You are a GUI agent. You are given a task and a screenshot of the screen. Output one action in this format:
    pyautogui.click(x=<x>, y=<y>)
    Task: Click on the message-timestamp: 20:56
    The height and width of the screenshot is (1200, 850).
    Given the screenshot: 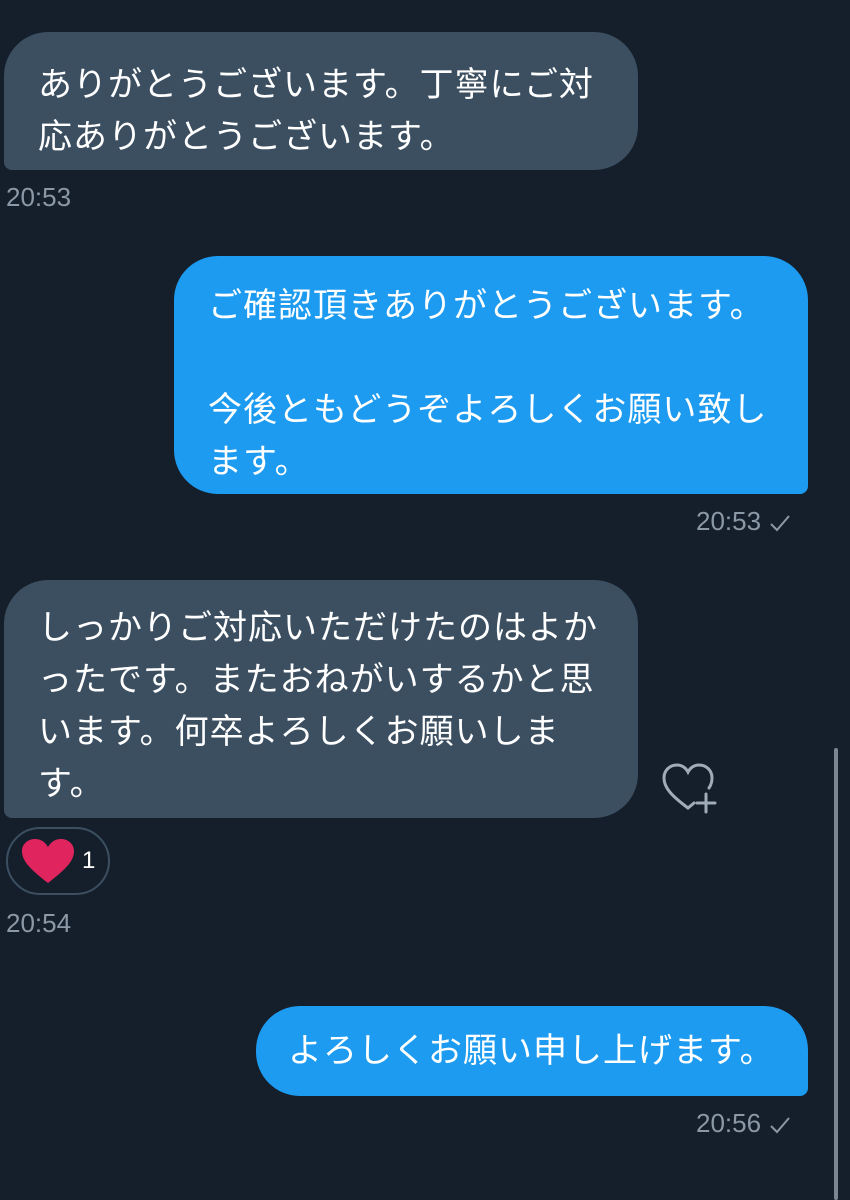 What is the action you would take?
    pyautogui.click(x=743, y=1124)
    